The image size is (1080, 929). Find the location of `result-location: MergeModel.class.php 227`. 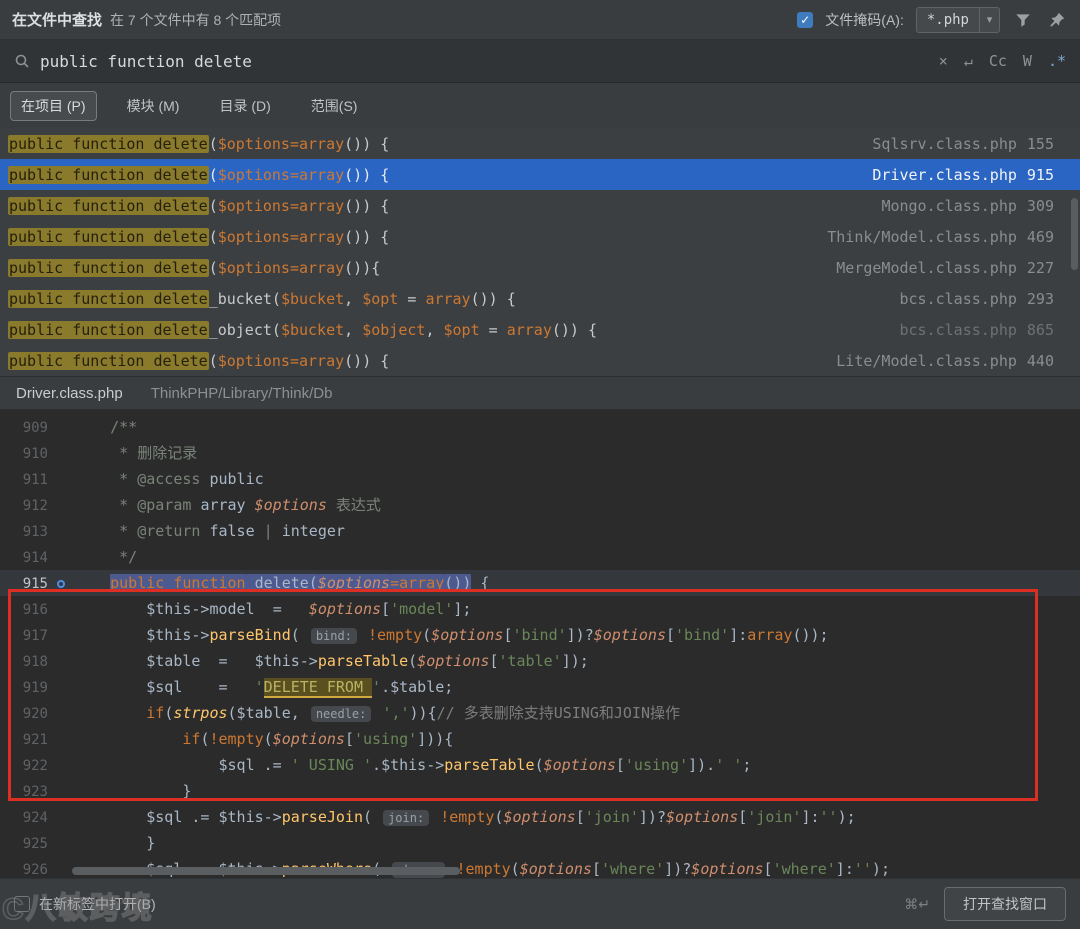

result-location: MergeModel.class.php 227 is located at coordinates (937, 268).